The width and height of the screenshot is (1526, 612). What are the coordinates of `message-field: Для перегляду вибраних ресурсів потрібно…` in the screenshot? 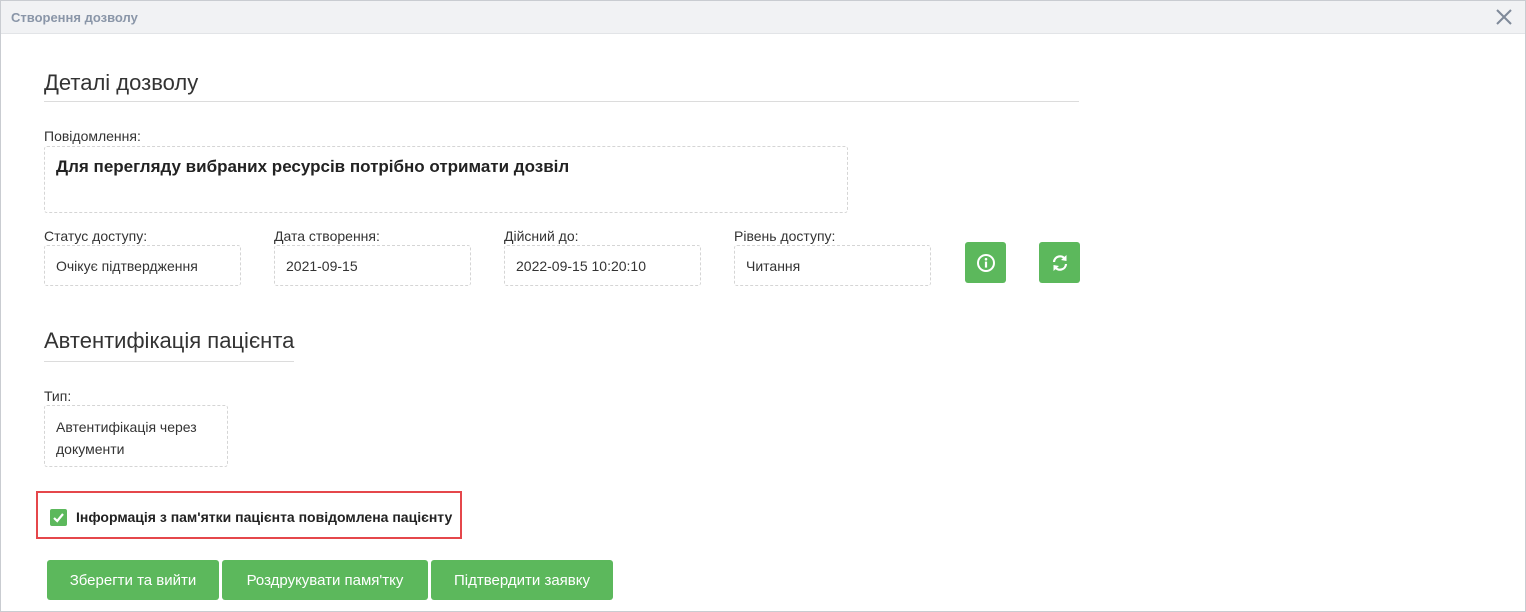 It's located at (446, 179).